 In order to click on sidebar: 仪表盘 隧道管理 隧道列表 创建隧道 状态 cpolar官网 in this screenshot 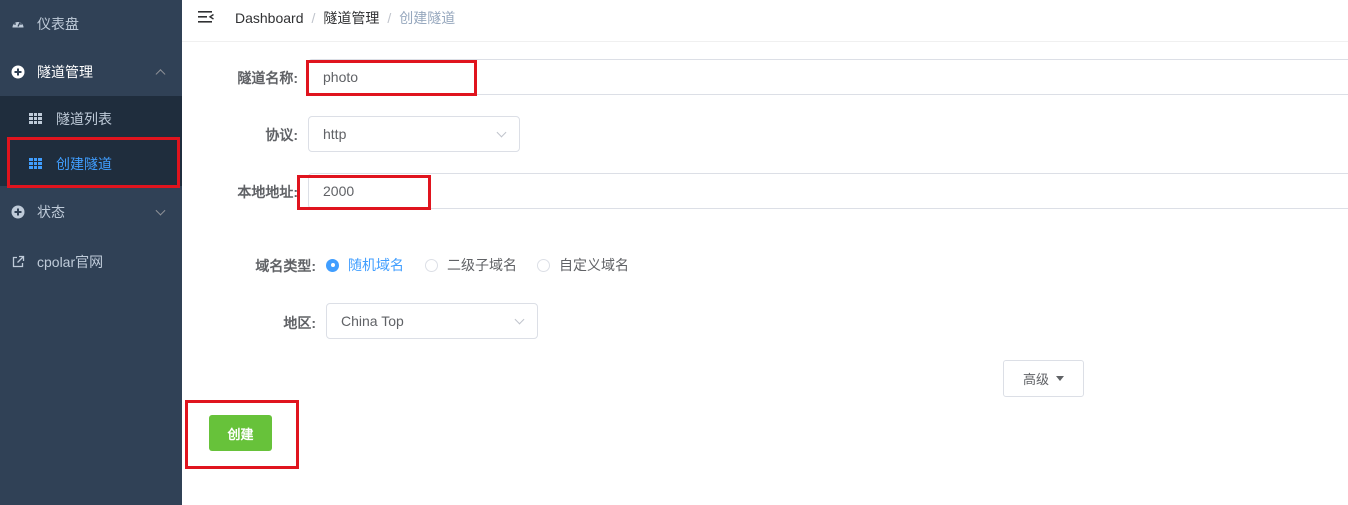, I will do `click(91, 252)`.